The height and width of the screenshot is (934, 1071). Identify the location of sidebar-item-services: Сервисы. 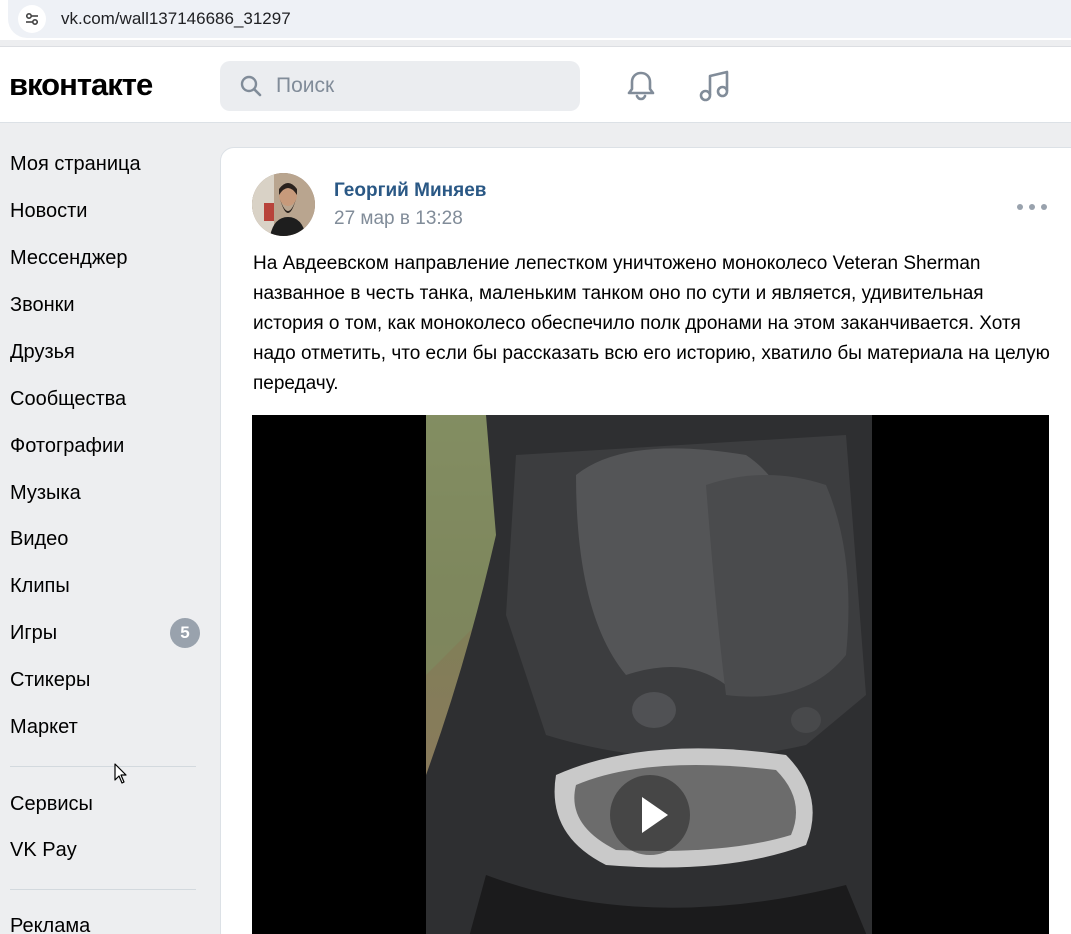
(110, 804).